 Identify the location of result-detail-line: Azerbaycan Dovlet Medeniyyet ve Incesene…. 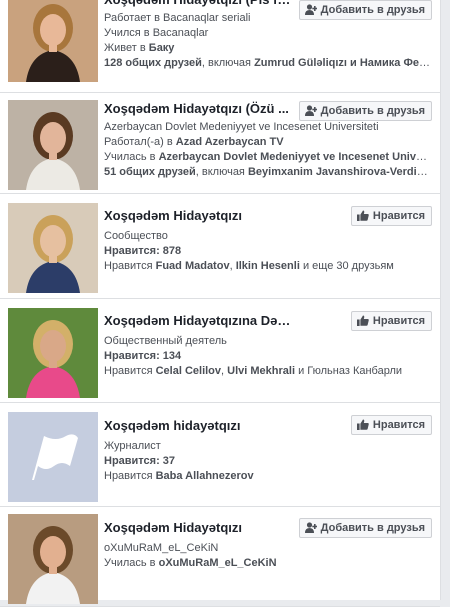
(267, 127).